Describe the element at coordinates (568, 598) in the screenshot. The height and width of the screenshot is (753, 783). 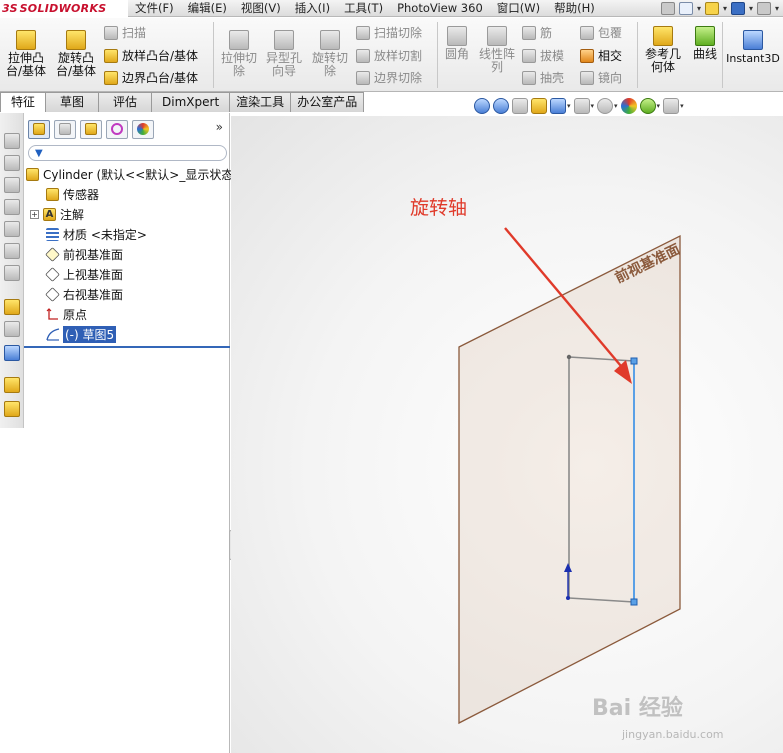
I see `origin-point` at that location.